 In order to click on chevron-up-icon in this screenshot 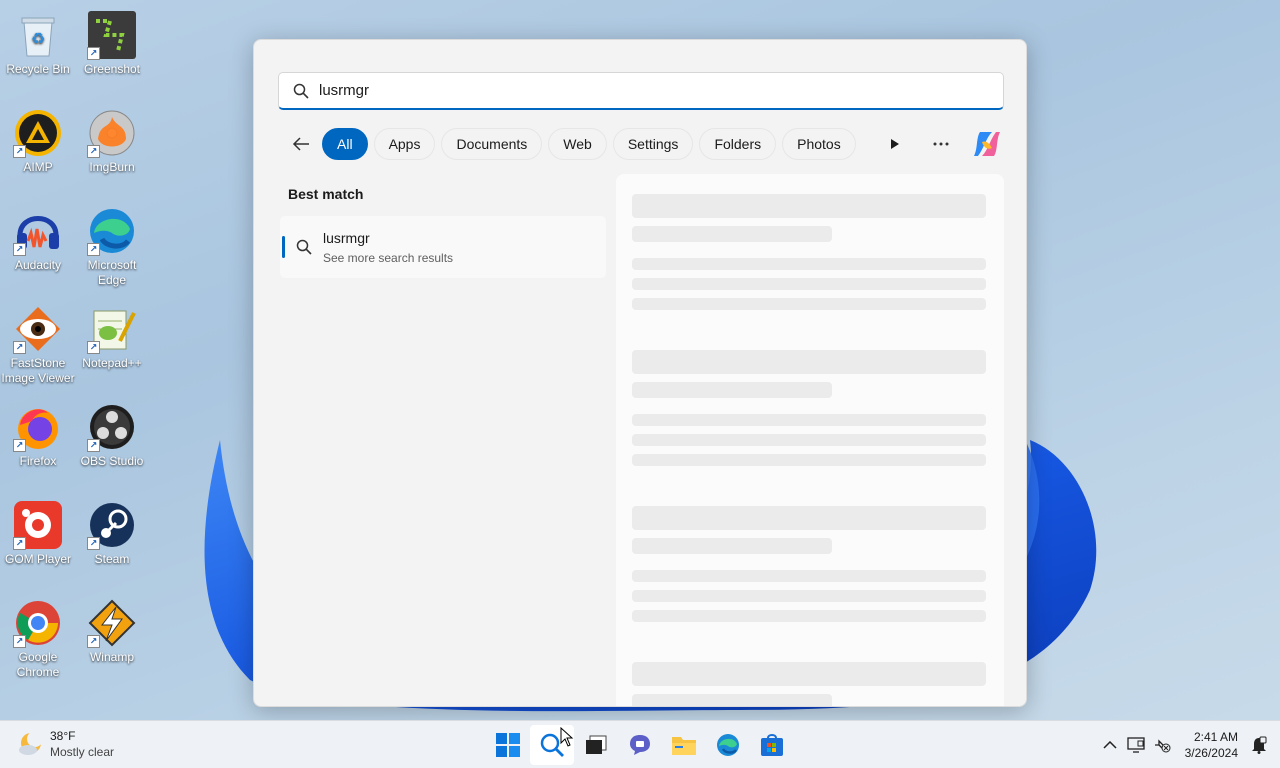, I will do `click(1110, 745)`.